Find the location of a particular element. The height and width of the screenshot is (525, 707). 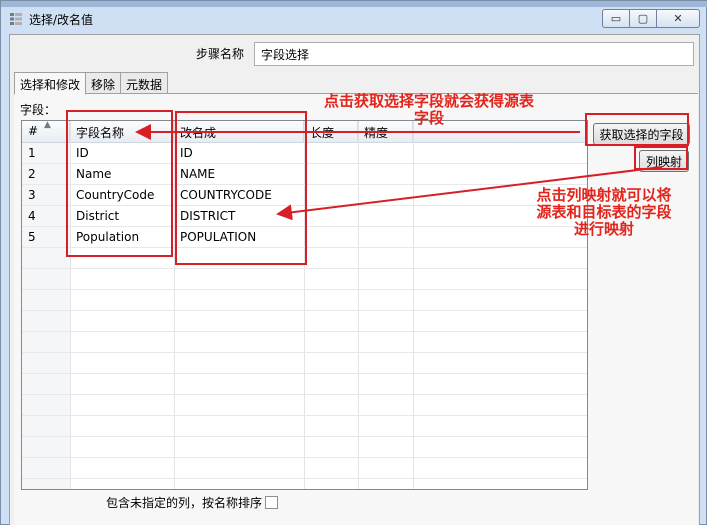

table-row: 2 Name NAME is located at coordinates (304, 174).